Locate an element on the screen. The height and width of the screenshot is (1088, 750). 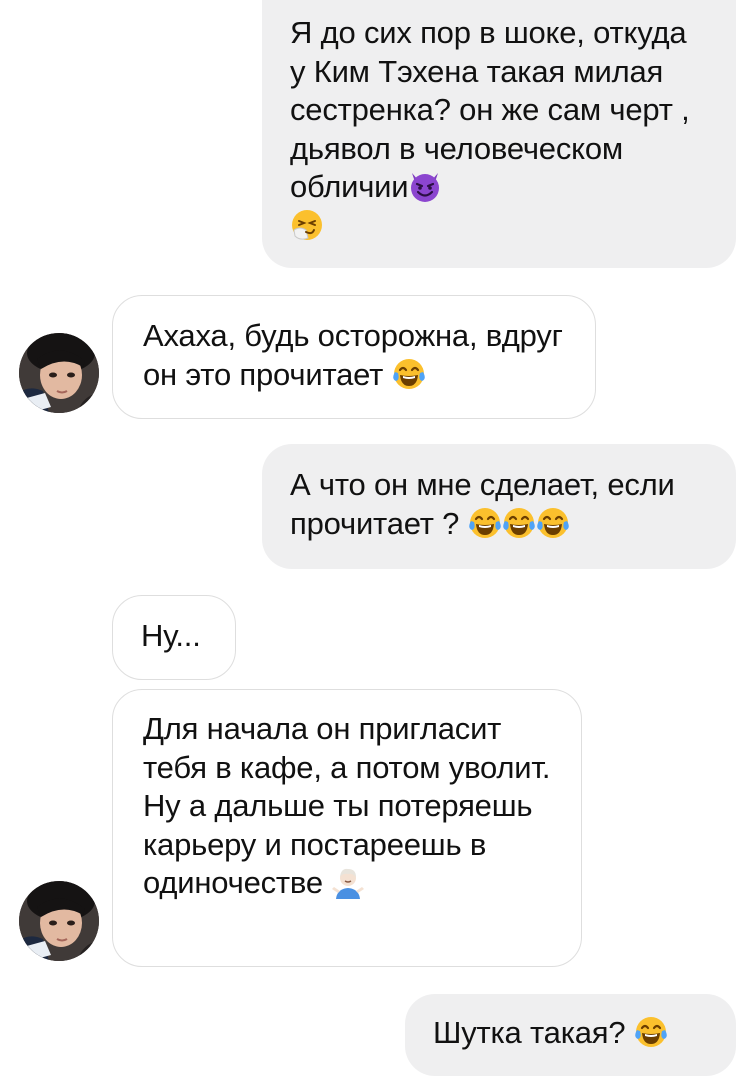
smiling-devil-icon is located at coordinates (425, 186).